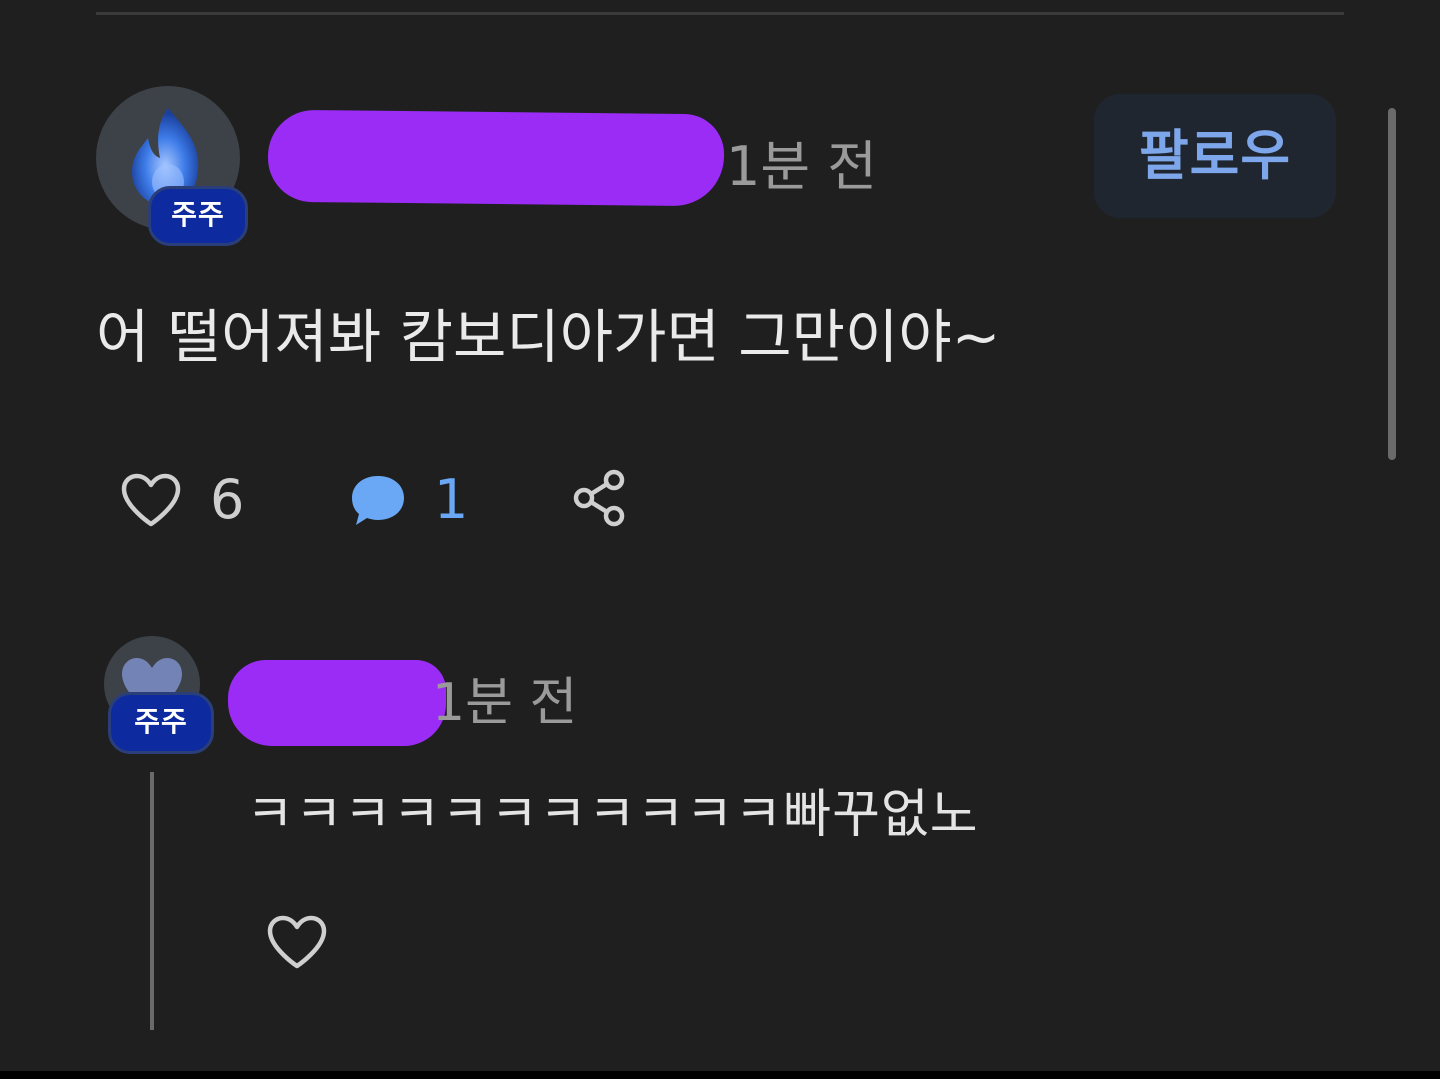 Image resolution: width=1440 pixels, height=1079 pixels. What do you see at coordinates (505, 703) in the screenshot?
I see `reply-timestamp: 1분 전` at bounding box center [505, 703].